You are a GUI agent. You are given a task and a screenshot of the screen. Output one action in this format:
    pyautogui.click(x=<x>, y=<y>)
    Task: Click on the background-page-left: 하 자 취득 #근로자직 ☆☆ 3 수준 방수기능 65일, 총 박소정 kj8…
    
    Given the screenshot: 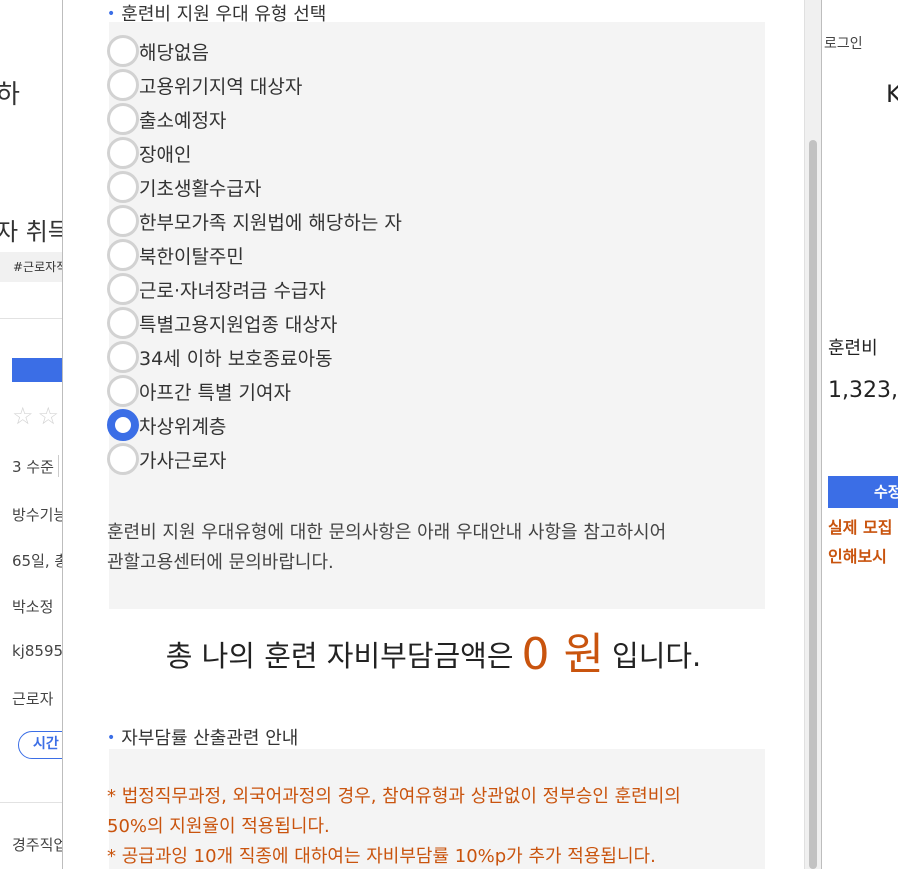 What is the action you would take?
    pyautogui.click(x=35, y=434)
    